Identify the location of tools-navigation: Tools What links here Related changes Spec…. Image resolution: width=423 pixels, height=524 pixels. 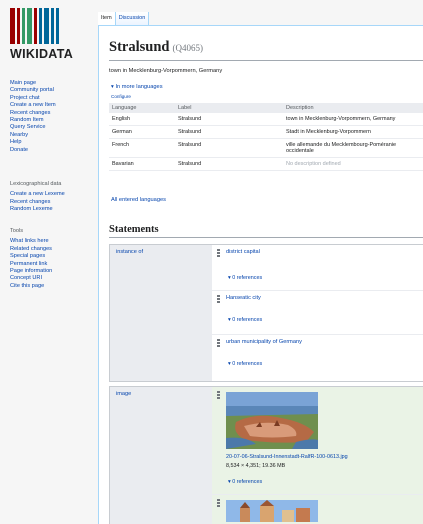
(54, 259).